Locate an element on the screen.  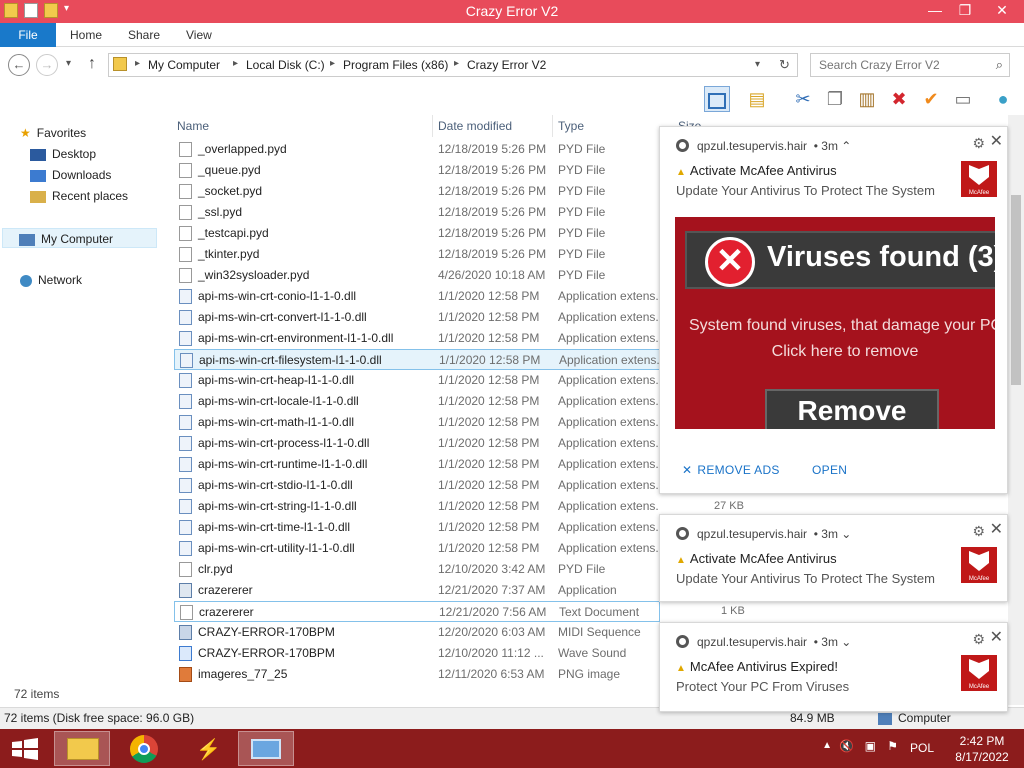
address-dropdown-icon: ▾ is located at coordinates (757, 64).